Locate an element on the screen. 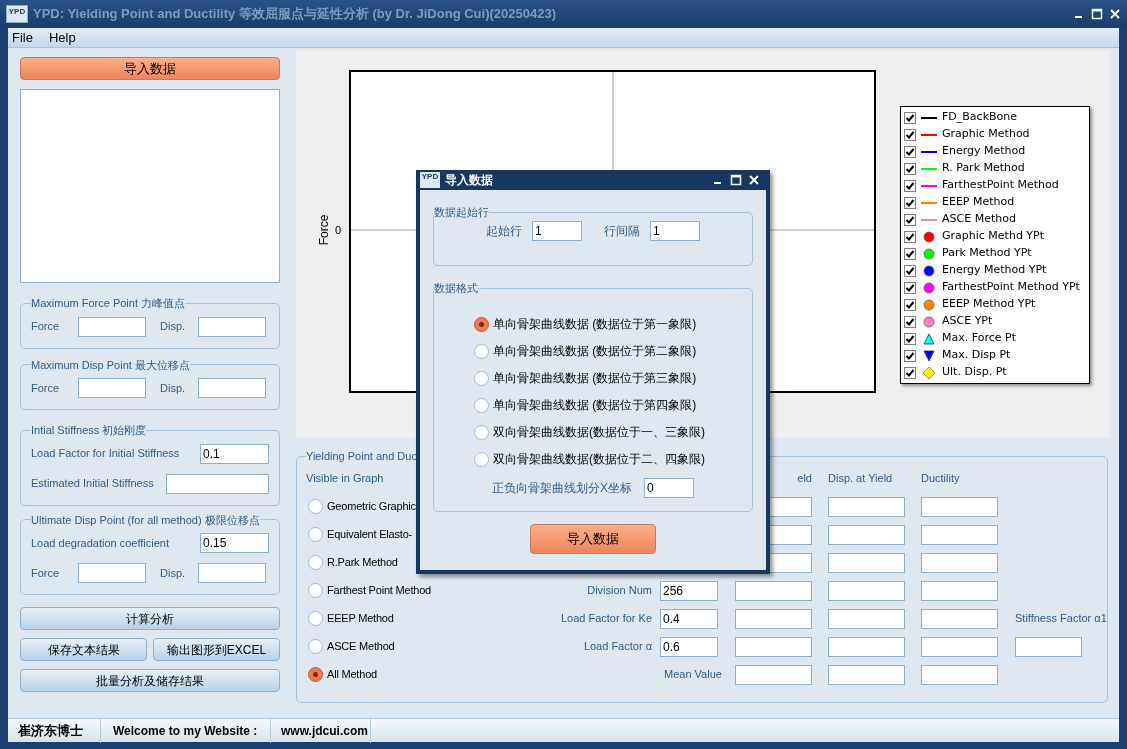 This screenshot has height=749, width=1127. legend-label: Ult. Disp. Pt is located at coordinates (974, 372).